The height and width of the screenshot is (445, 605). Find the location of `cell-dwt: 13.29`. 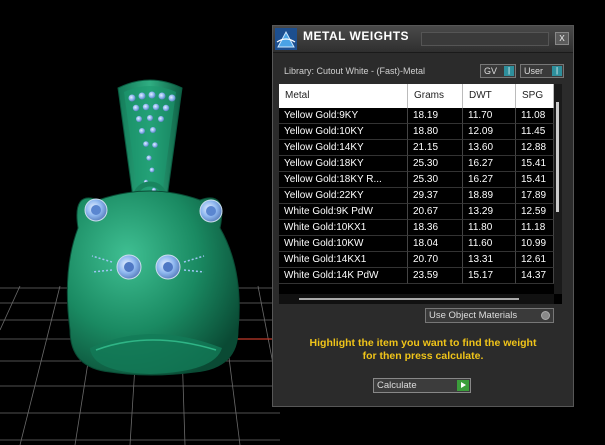

cell-dwt: 13.29 is located at coordinates (489, 212).